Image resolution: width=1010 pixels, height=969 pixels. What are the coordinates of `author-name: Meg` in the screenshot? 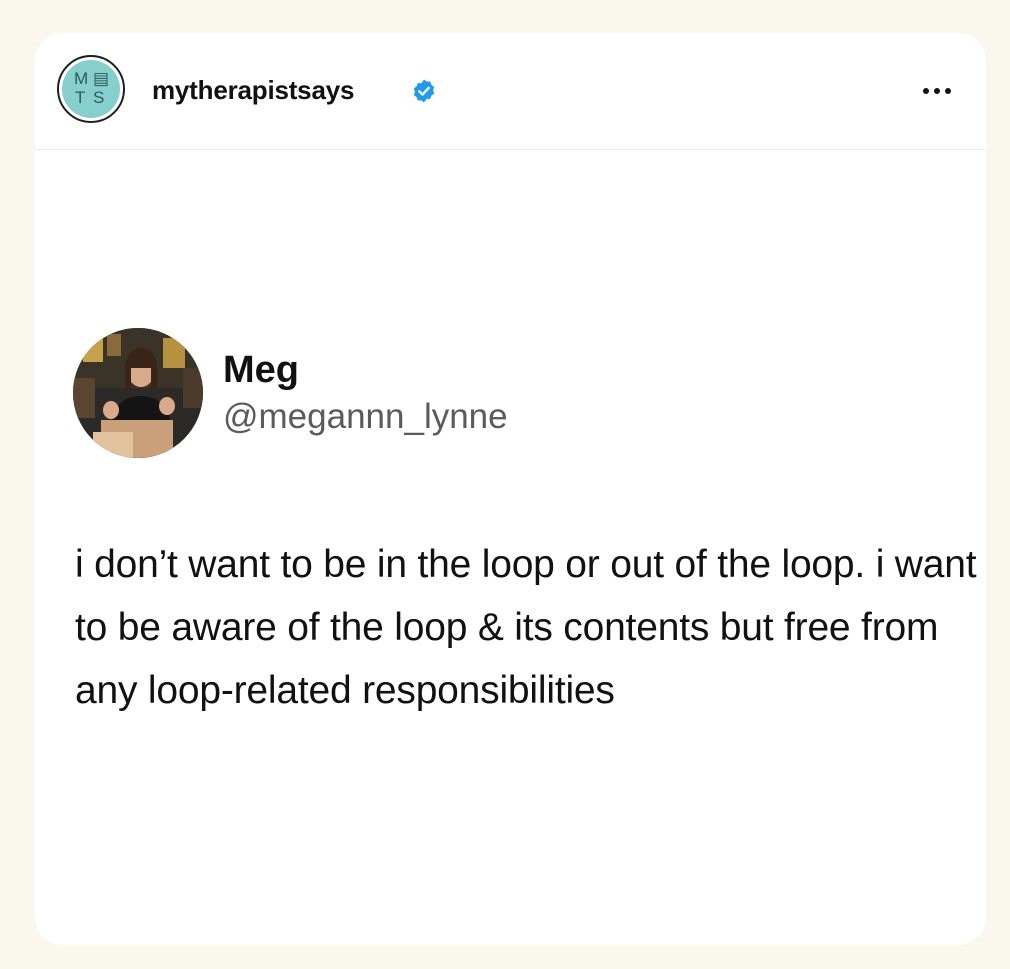 It's located at (261, 370).